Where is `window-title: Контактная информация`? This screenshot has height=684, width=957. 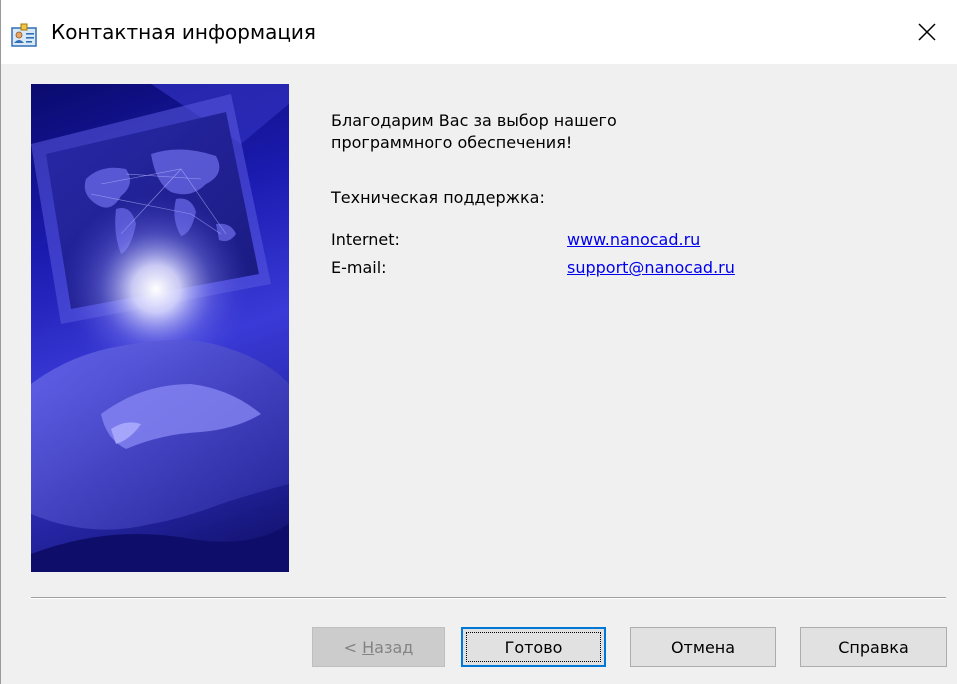
window-title: Контактная информация is located at coordinates (183, 32).